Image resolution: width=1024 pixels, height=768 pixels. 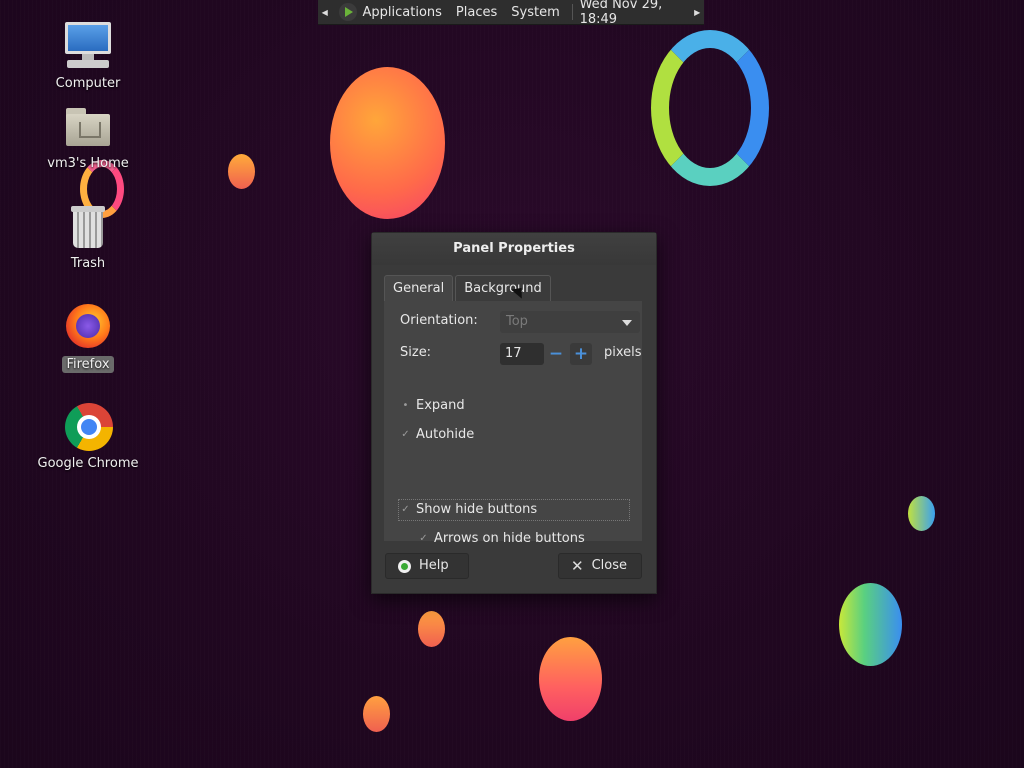 I want to click on desktop-icon-label: Firefox, so click(x=88, y=364).